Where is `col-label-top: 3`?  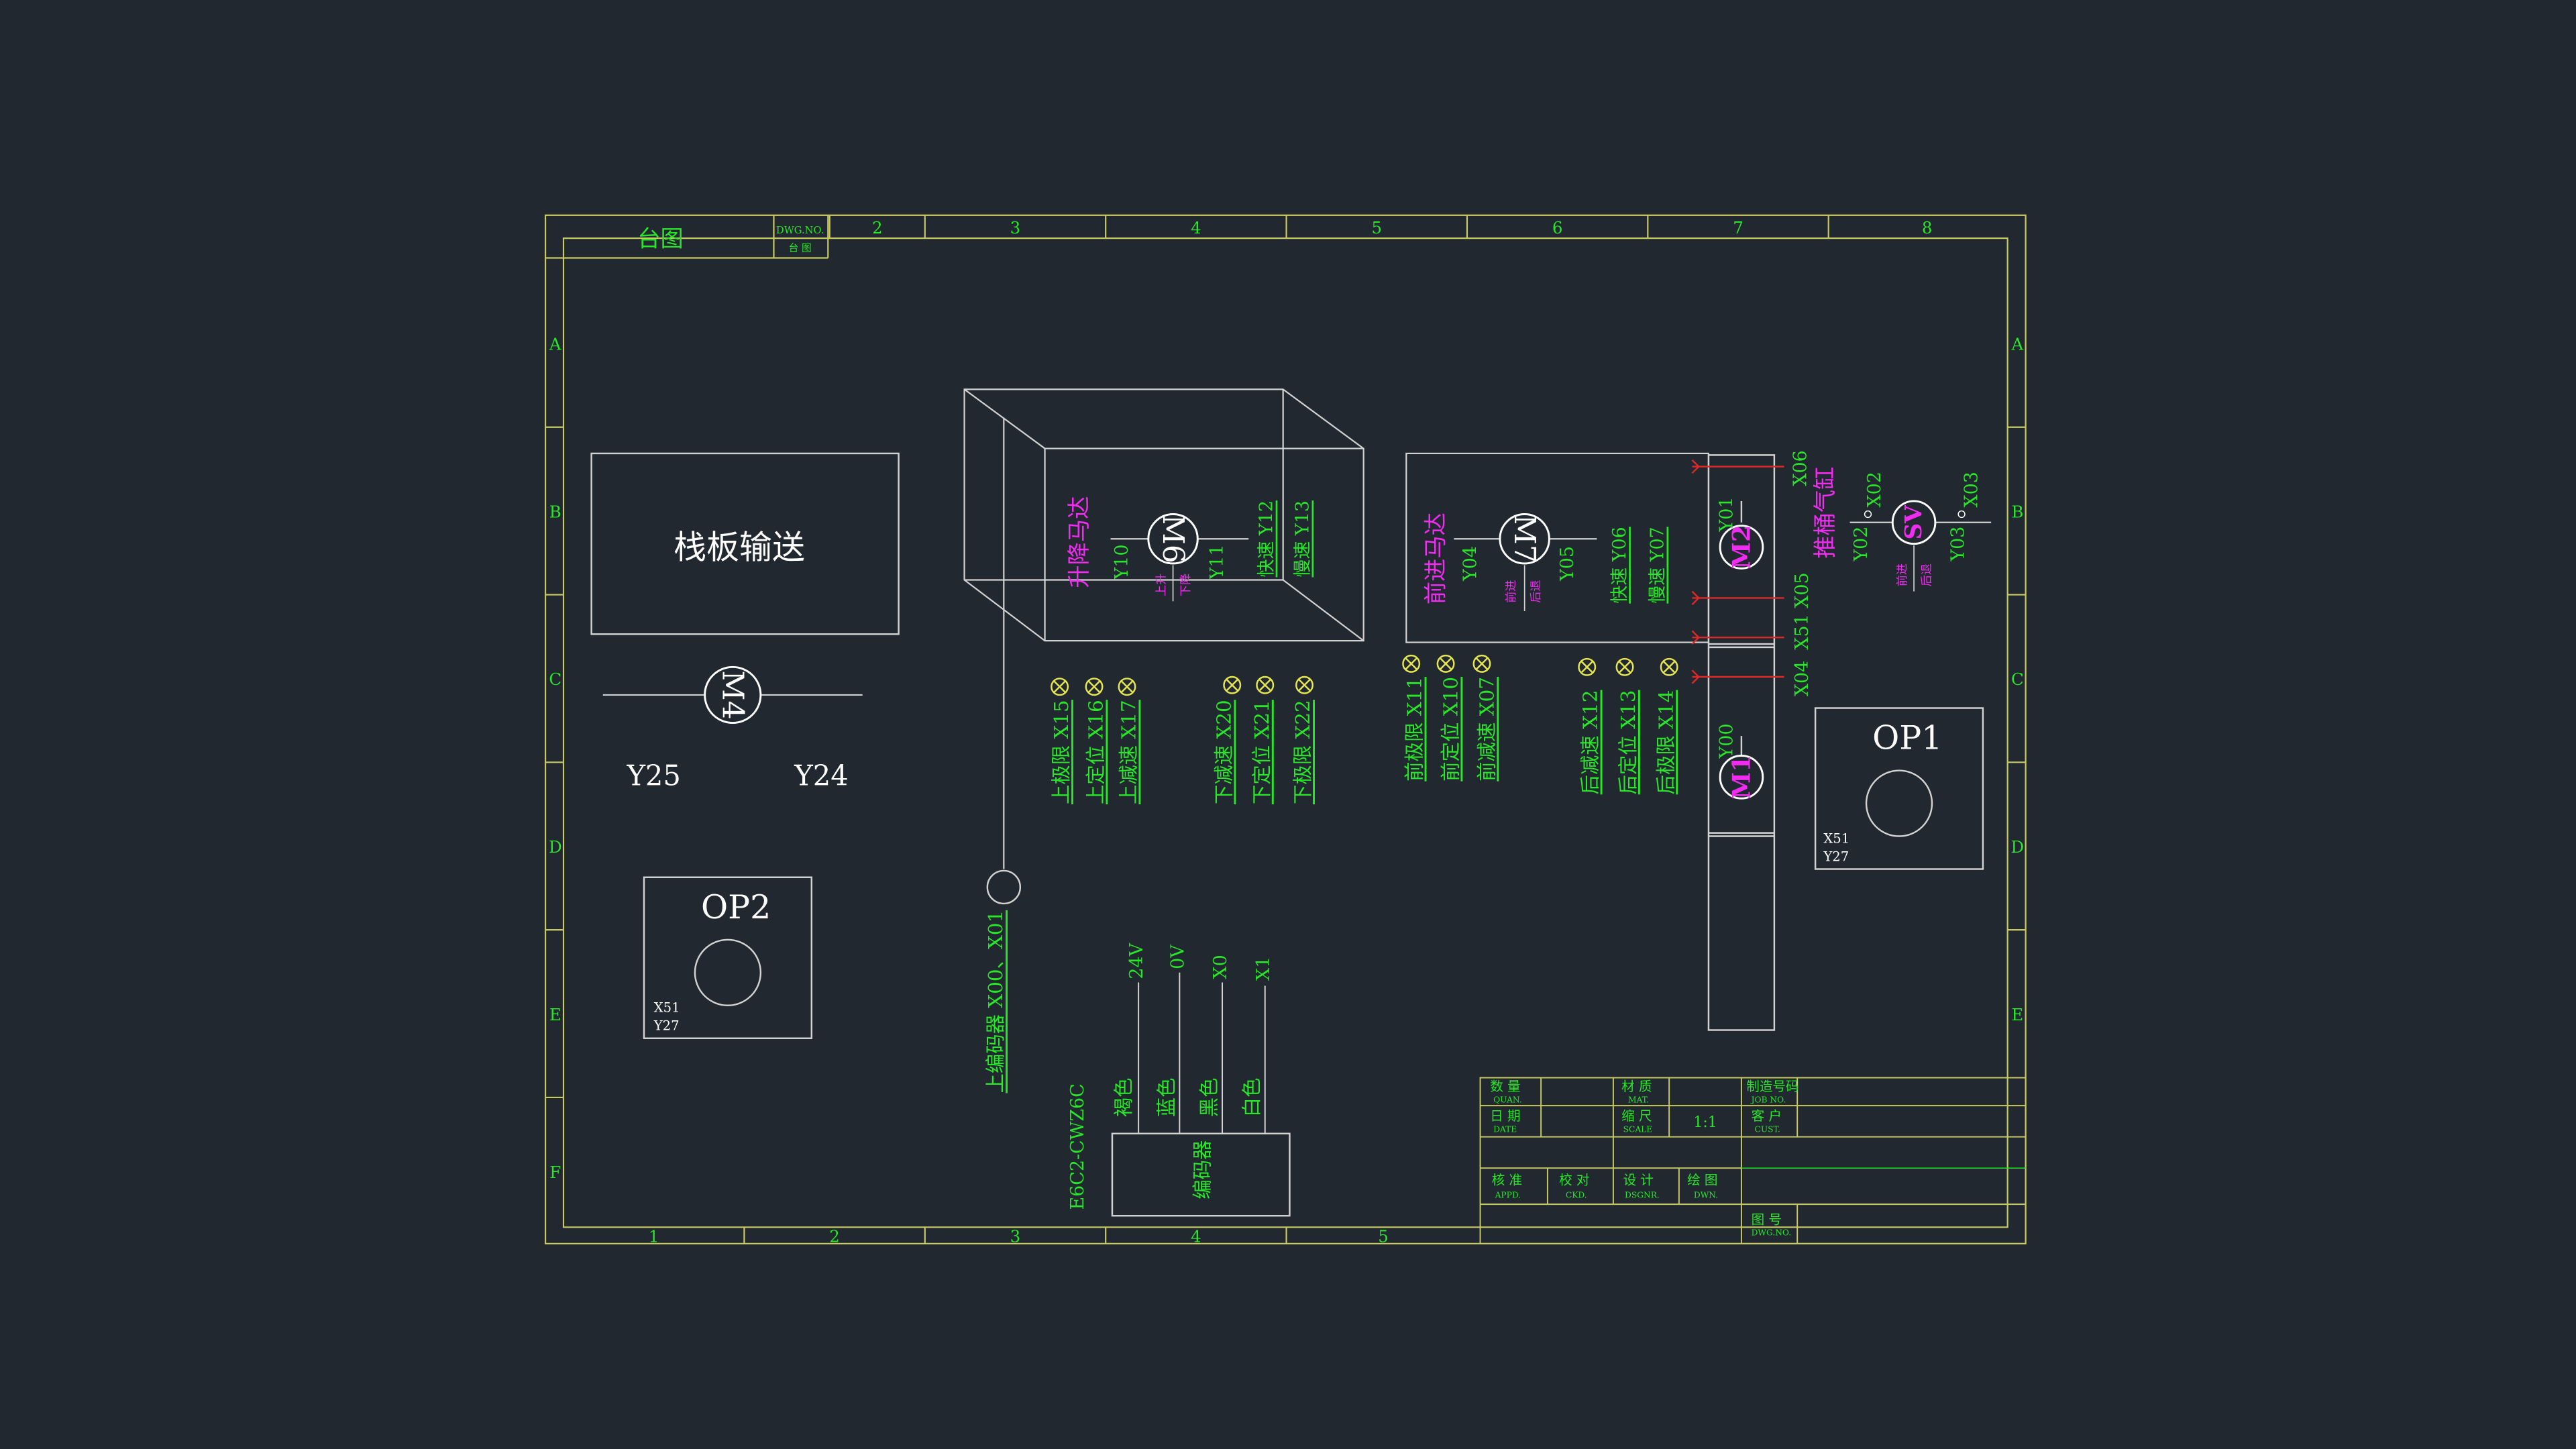 col-label-top: 3 is located at coordinates (1015, 227).